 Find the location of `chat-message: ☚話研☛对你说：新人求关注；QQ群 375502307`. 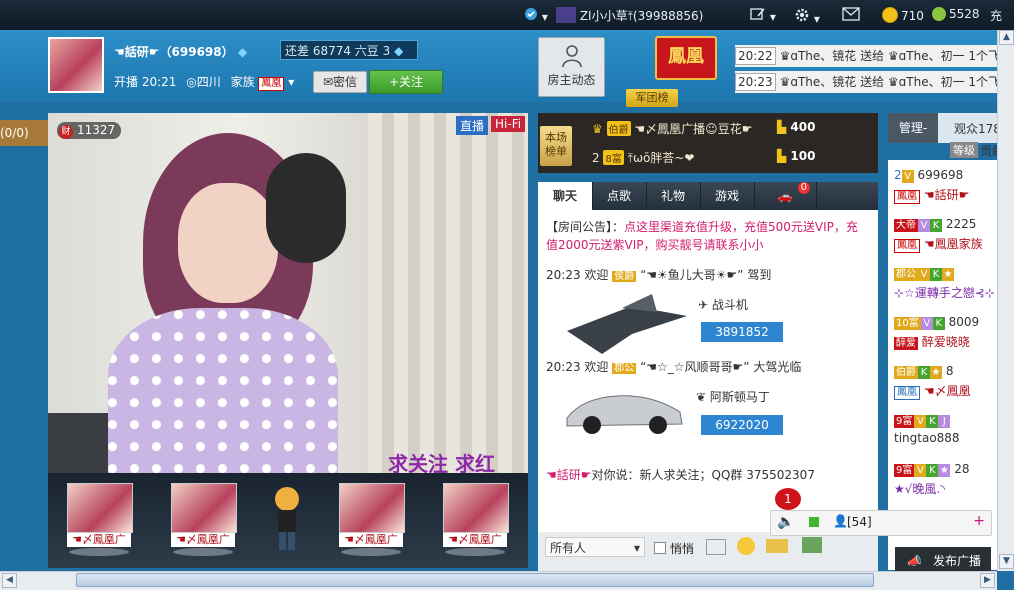

chat-message: ☚話研☛对你说：新人求关注；QQ群 375502307 is located at coordinates (680, 475).